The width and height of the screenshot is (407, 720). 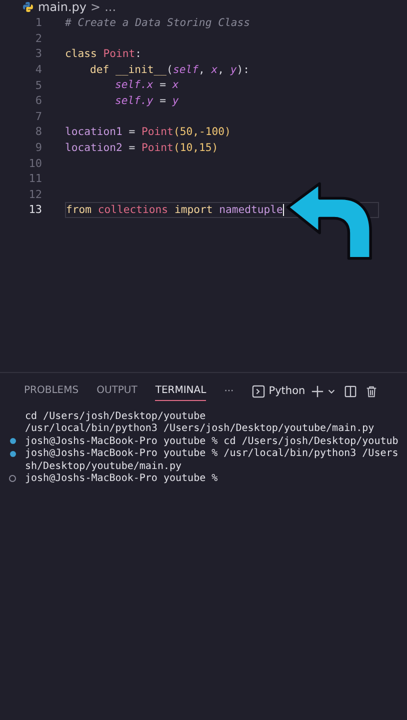 What do you see at coordinates (38, 23) in the screenshot?
I see `line-number: 1` at bounding box center [38, 23].